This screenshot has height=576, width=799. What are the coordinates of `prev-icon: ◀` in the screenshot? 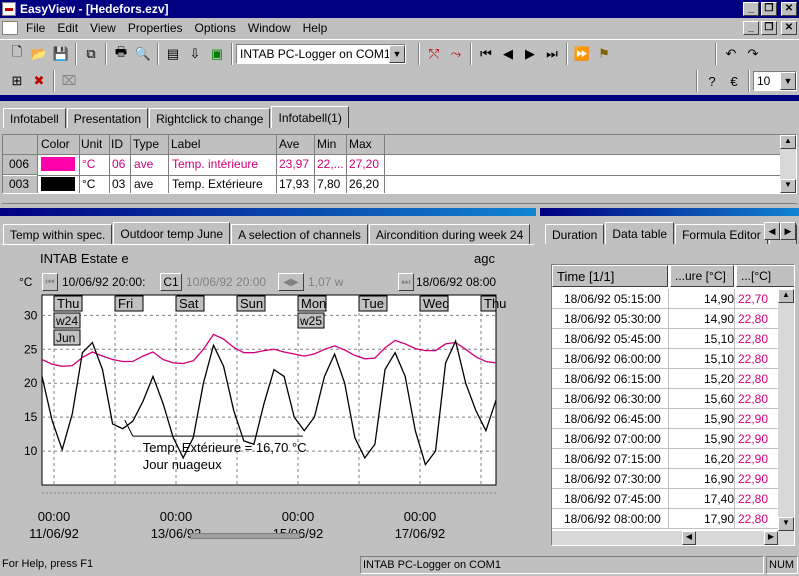 It's located at (508, 54).